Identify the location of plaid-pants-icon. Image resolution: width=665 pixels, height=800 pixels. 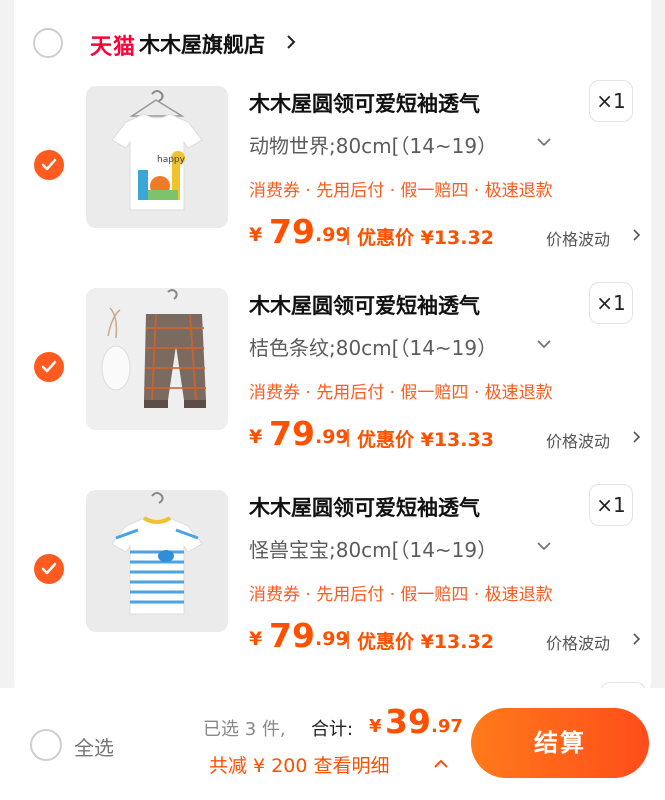
(157, 359).